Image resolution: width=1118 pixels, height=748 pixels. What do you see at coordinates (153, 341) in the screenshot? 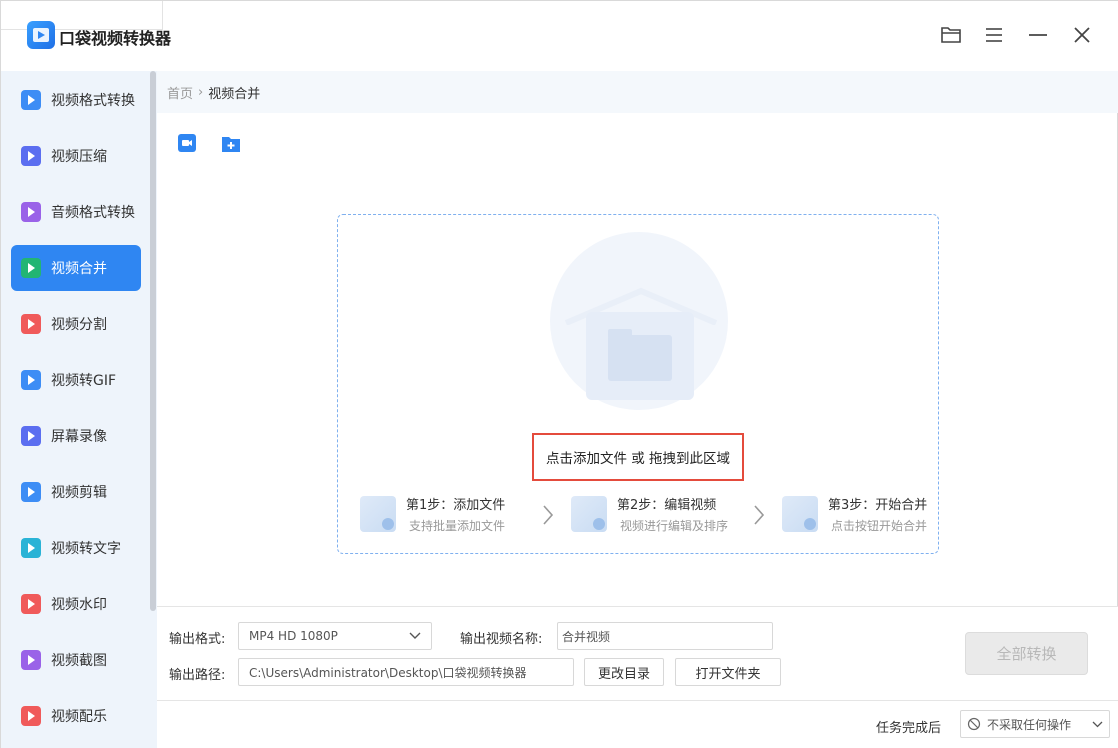
I see `sidebar-scrollbar` at bounding box center [153, 341].